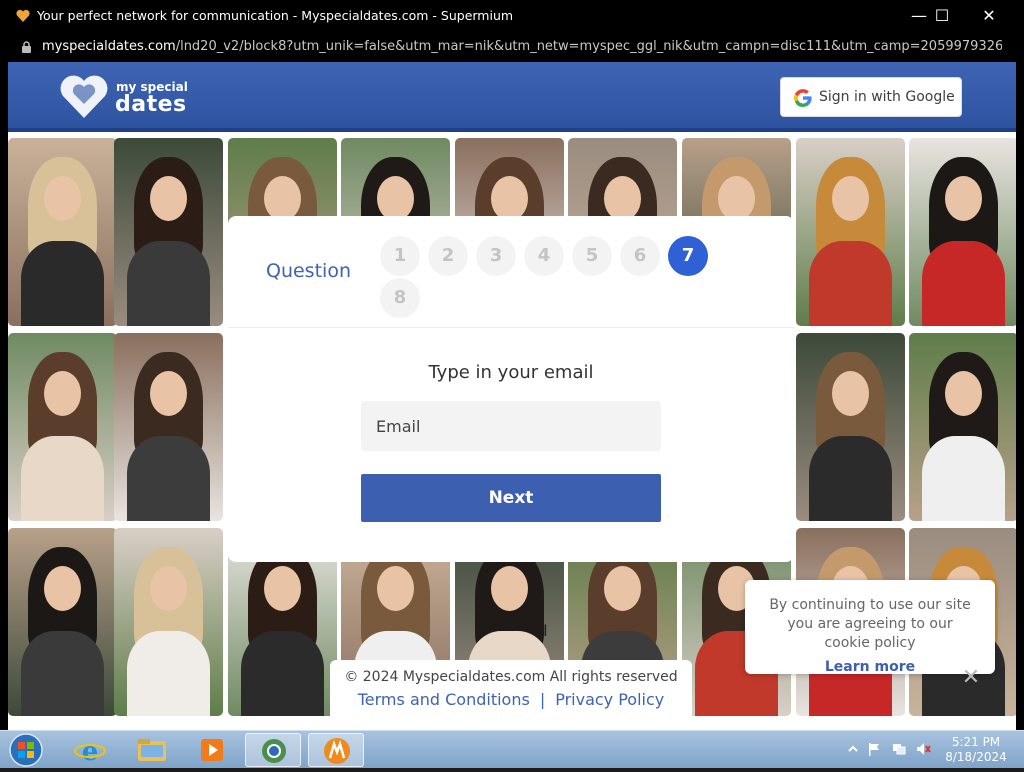 Image resolution: width=1024 pixels, height=772 pixels. What do you see at coordinates (444, 699) in the screenshot?
I see `terms-link: Terms and Conditions` at bounding box center [444, 699].